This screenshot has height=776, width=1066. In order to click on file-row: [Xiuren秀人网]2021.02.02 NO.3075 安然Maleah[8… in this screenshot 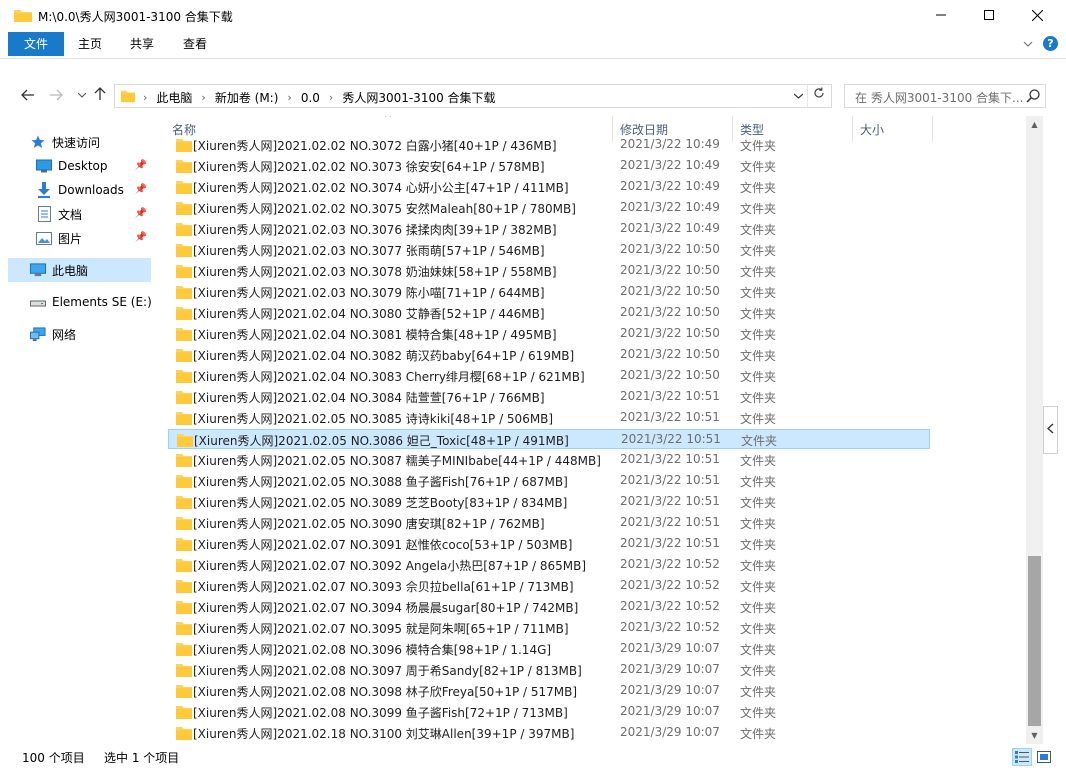, I will do `click(549, 208)`.